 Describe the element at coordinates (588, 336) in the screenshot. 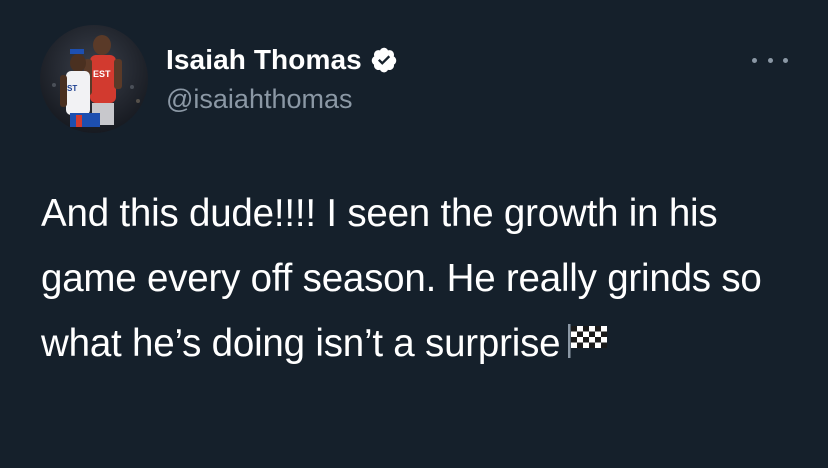

I see `chequered-flag-icon` at that location.